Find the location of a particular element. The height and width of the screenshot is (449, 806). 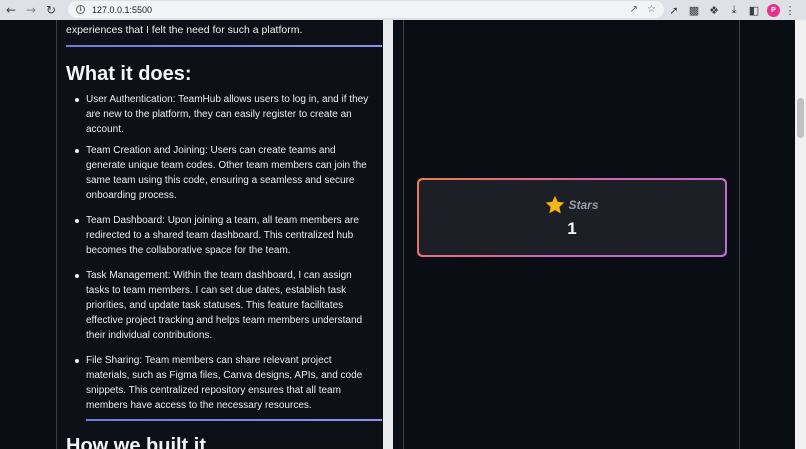

extensions-puzzle-icon: ❖ is located at coordinates (714, 10).